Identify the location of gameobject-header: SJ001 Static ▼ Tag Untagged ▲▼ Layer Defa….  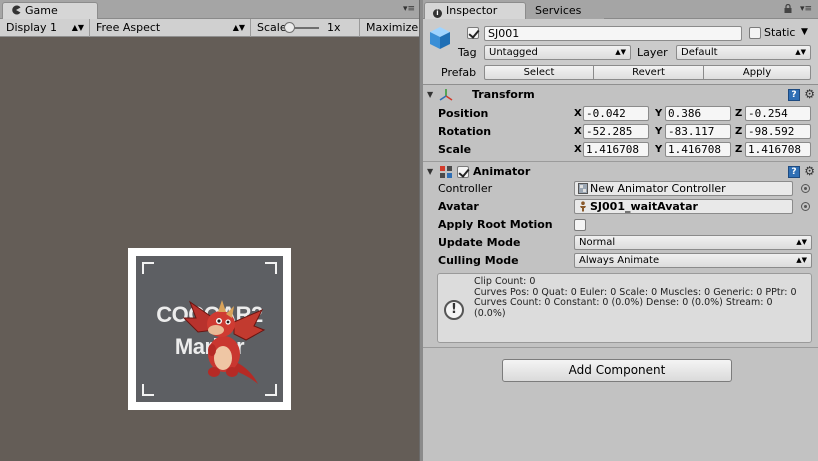
(620, 52).